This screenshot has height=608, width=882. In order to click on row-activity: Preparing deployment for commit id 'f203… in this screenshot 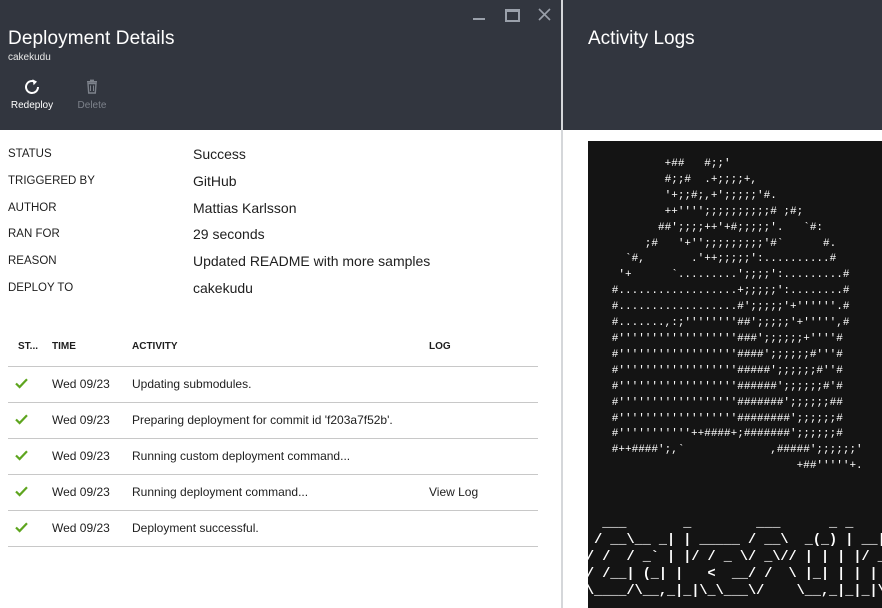, I will do `click(262, 420)`.